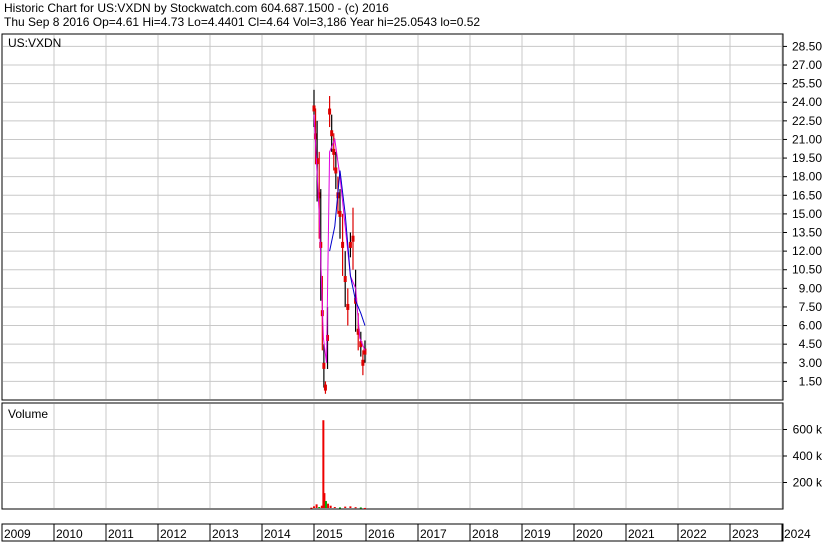  I want to click on x-tick-label: 2009, so click(17, 534).